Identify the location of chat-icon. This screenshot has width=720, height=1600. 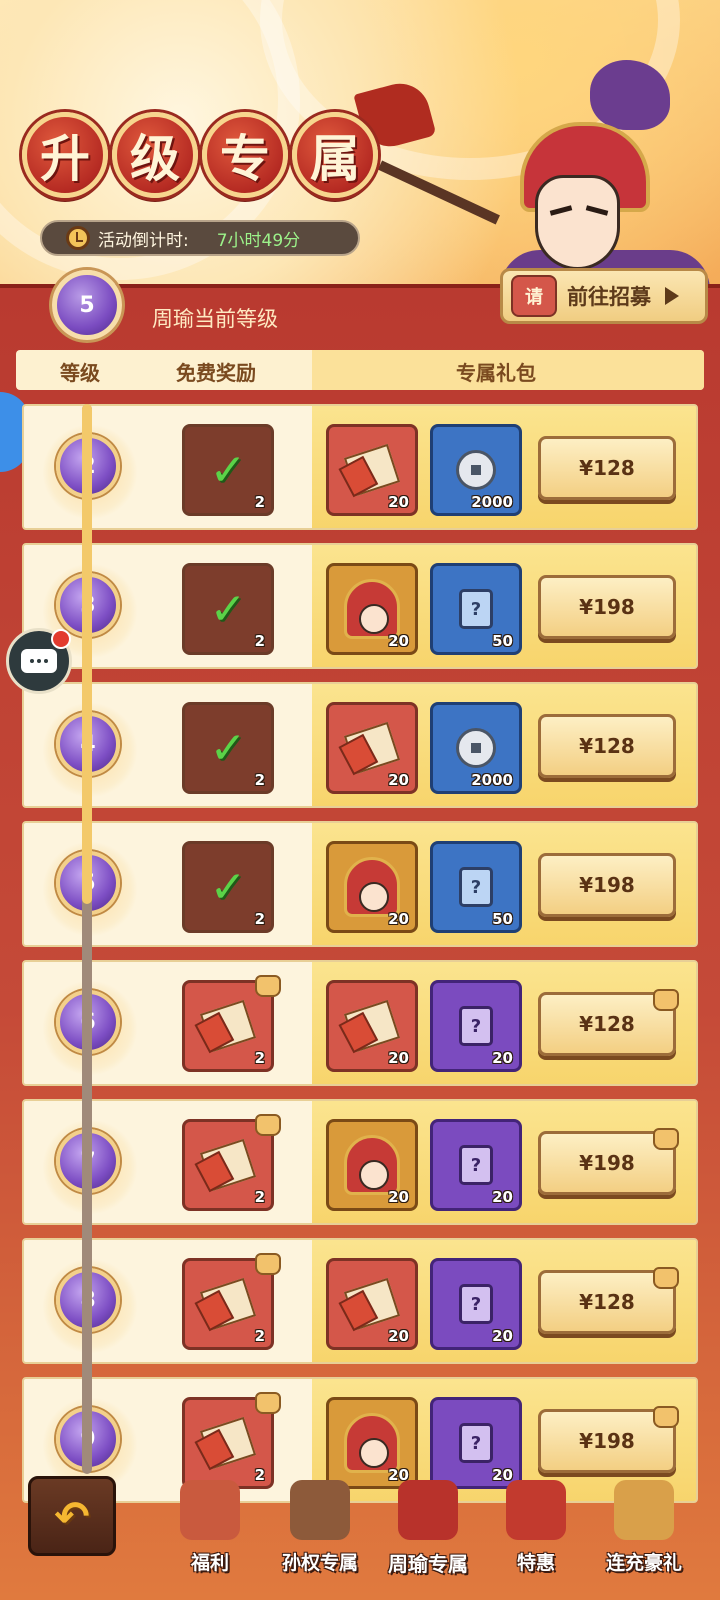
(39, 661).